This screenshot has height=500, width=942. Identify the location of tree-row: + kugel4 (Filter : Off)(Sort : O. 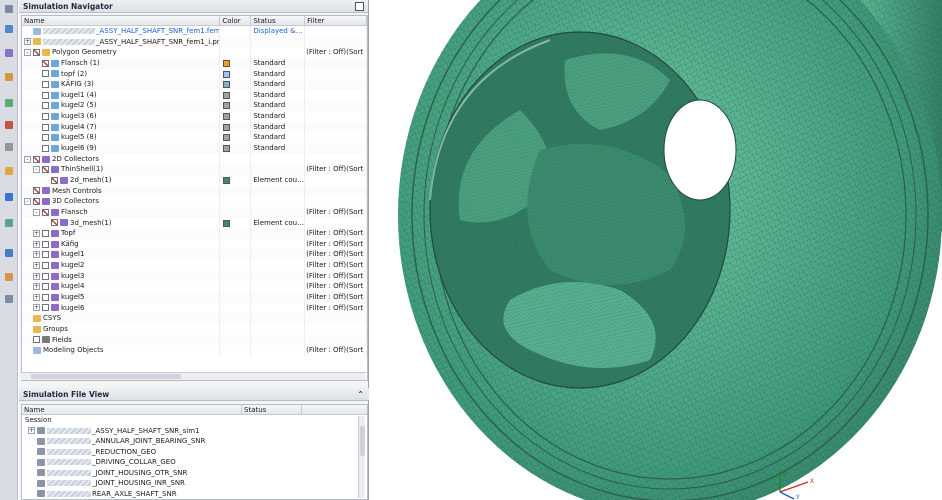
(194, 287).